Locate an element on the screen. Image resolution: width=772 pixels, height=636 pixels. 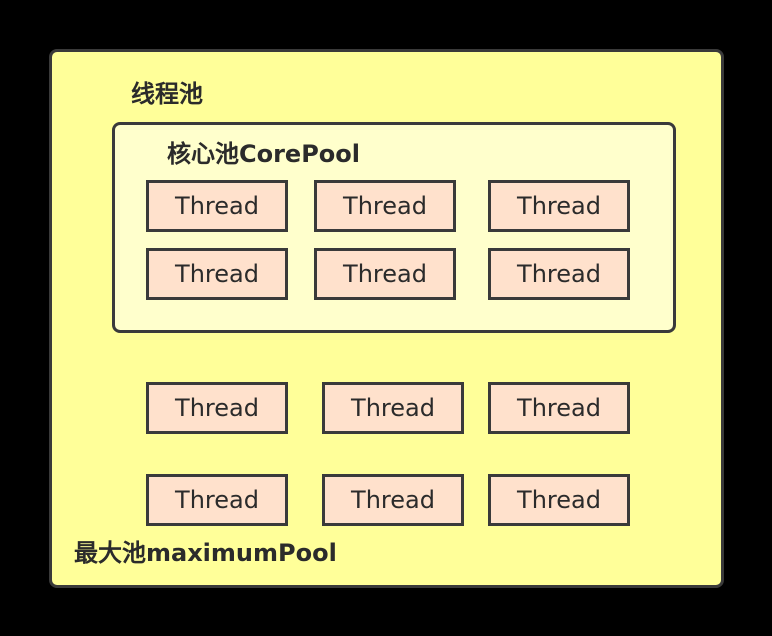
thread-pool-title: 线程池 is located at coordinates (167, 94).